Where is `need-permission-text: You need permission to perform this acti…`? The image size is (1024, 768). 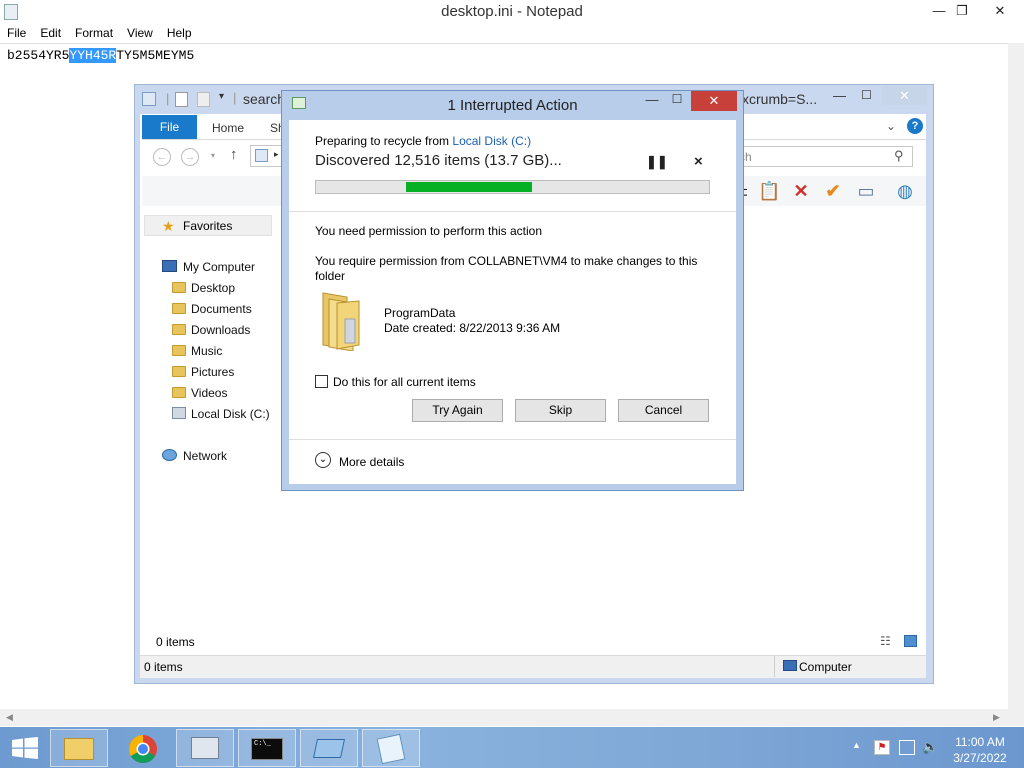
need-permission-text: You need permission to perform this acti… is located at coordinates (429, 231).